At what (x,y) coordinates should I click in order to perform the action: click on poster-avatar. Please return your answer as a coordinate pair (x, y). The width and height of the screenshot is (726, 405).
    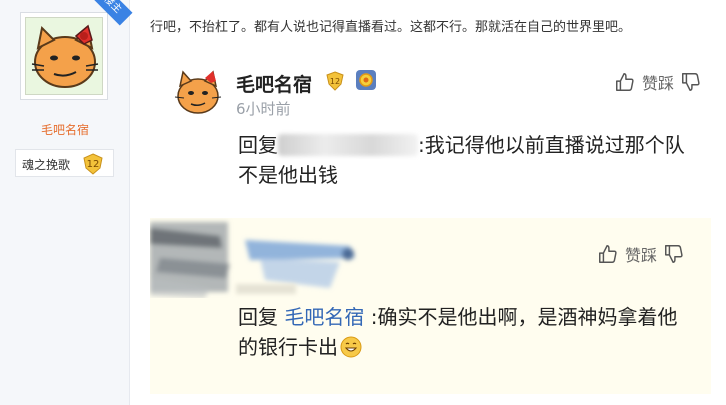
    Looking at the image, I should click on (64, 56).